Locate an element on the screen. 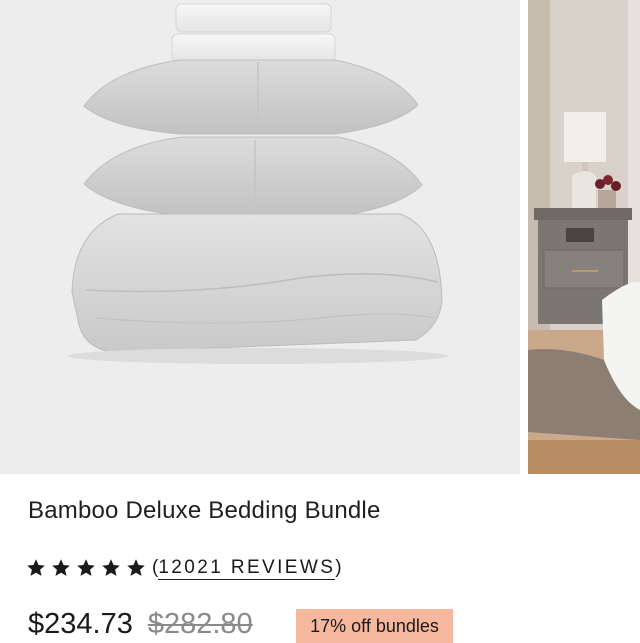 The width and height of the screenshot is (640, 643). current-price: $234.73 is located at coordinates (80, 624).